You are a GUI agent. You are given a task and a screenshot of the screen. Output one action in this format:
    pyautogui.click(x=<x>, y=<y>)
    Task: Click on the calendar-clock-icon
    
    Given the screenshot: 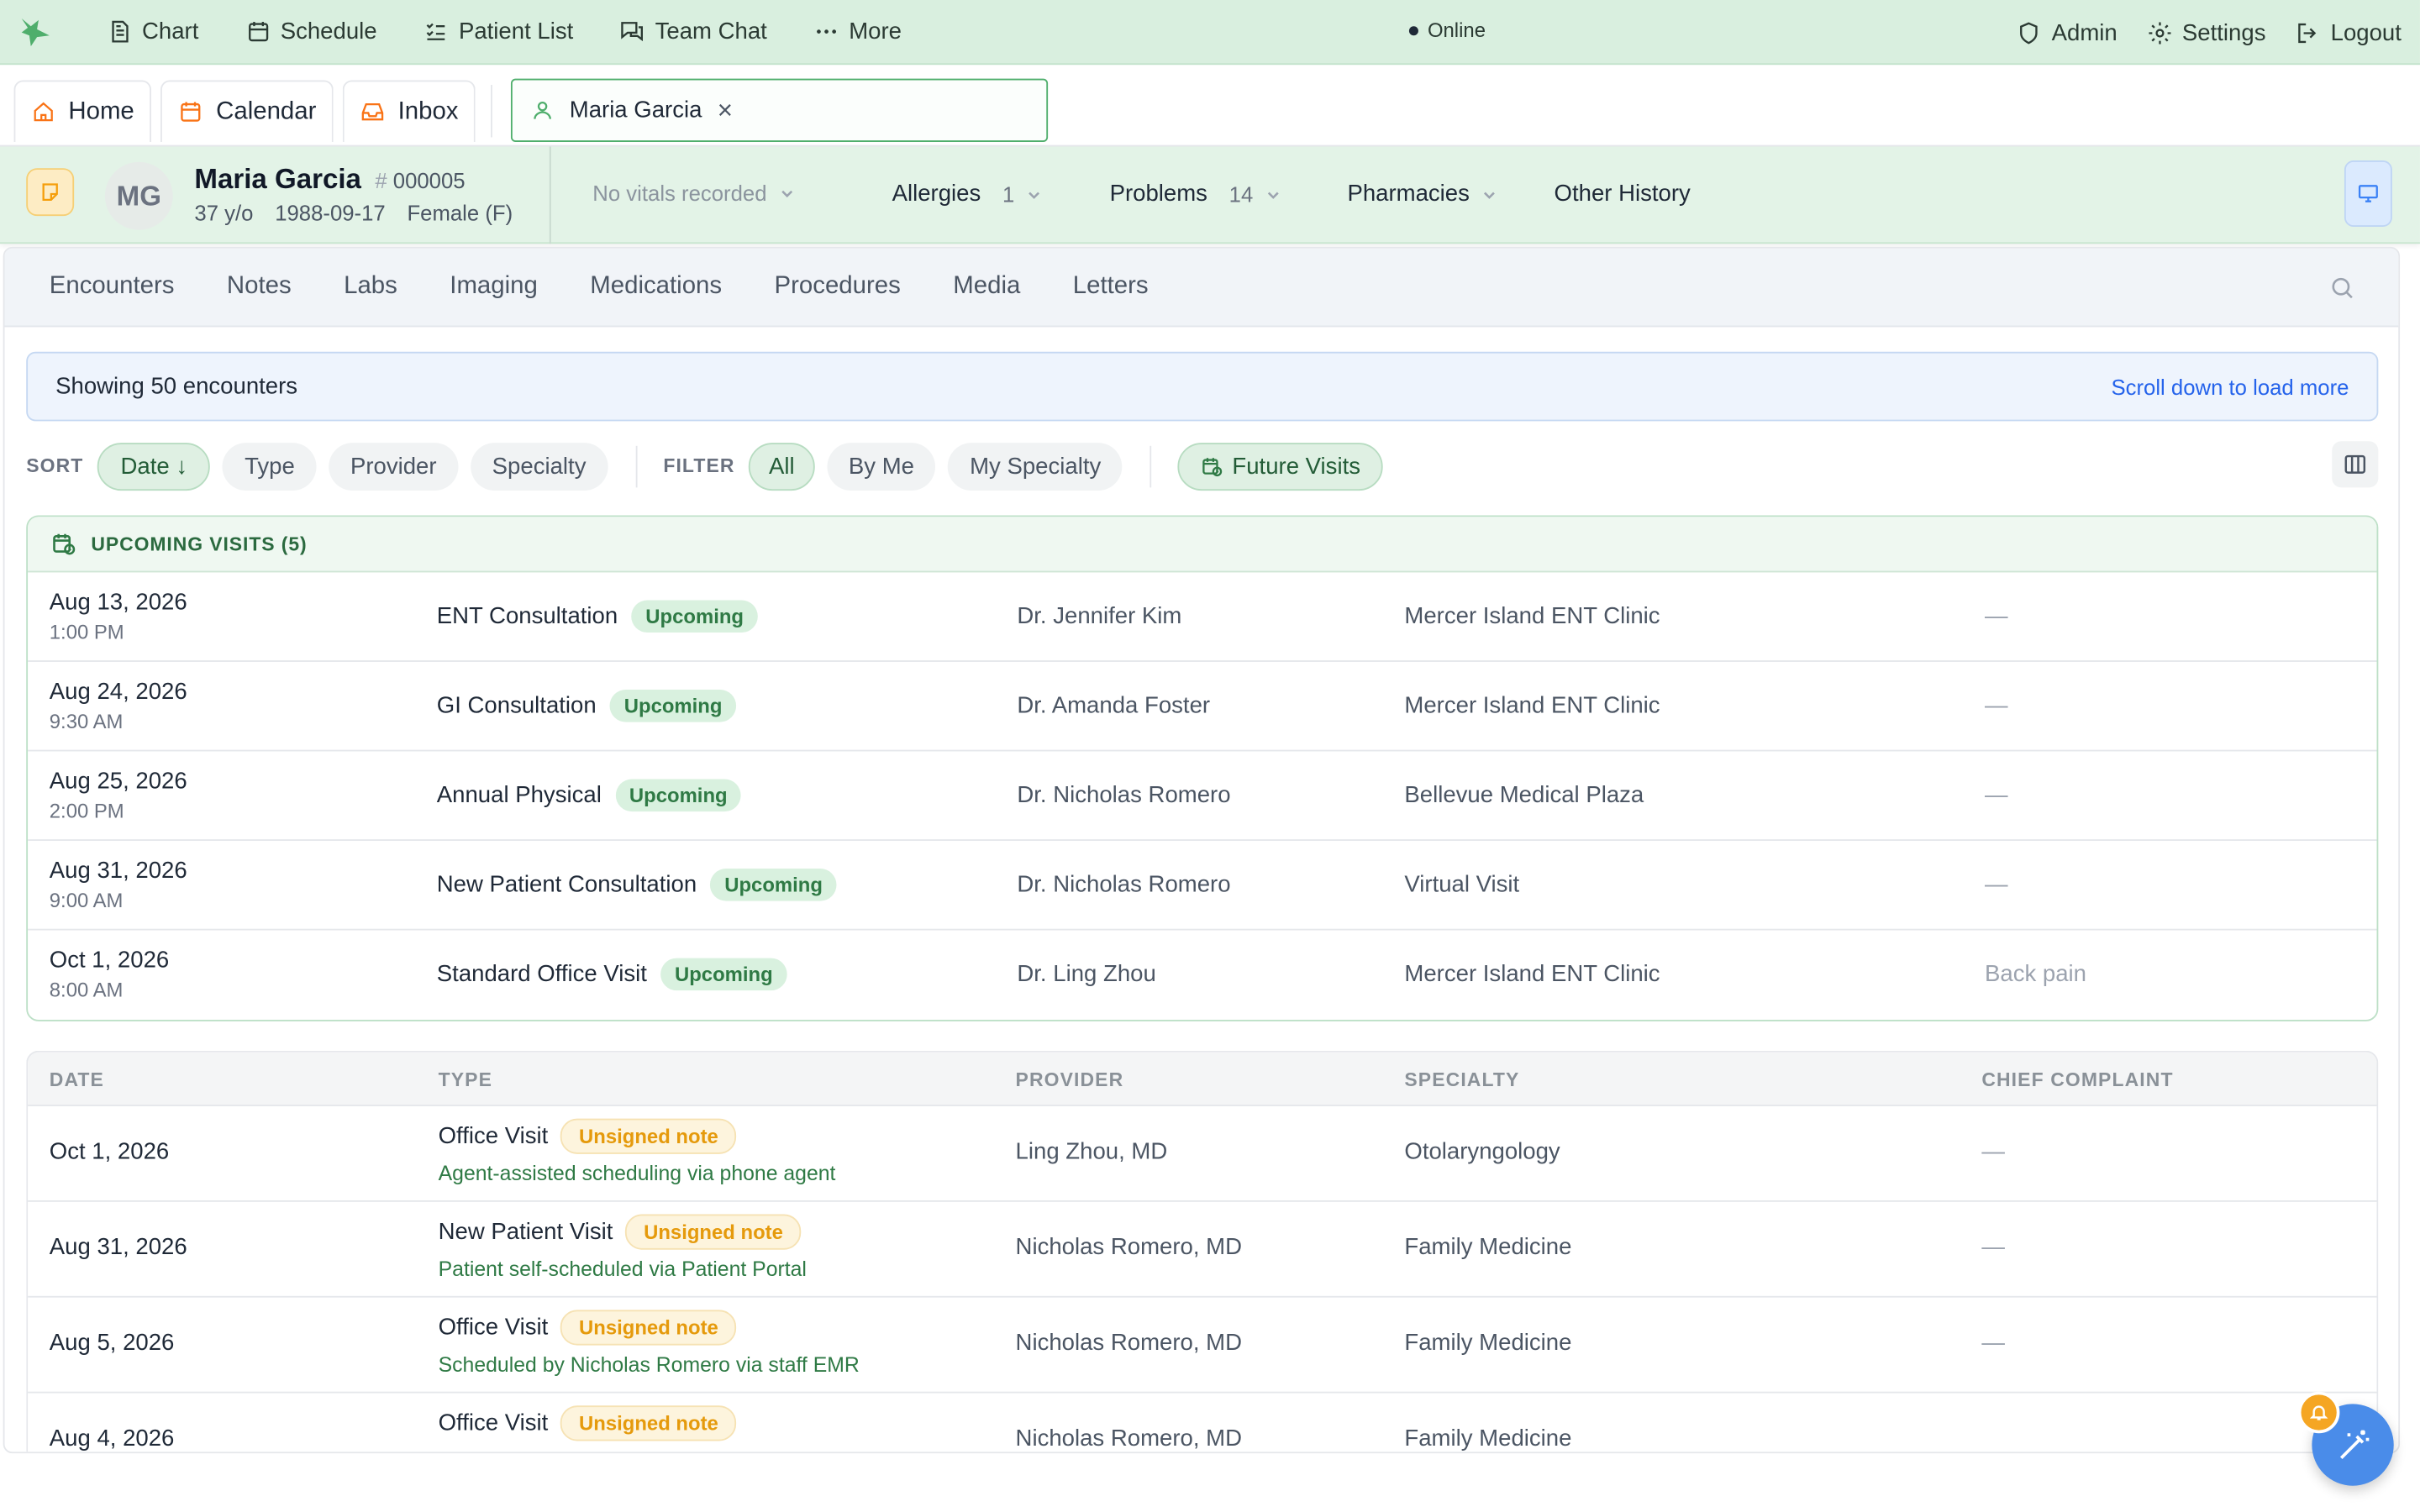 What is the action you would take?
    pyautogui.click(x=1212, y=466)
    